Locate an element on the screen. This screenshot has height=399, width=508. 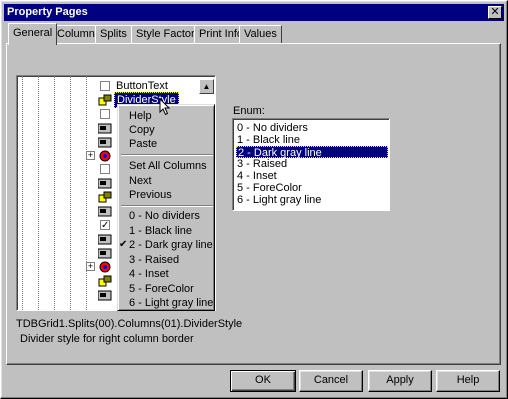
help-button: Help is located at coordinates (468, 381).